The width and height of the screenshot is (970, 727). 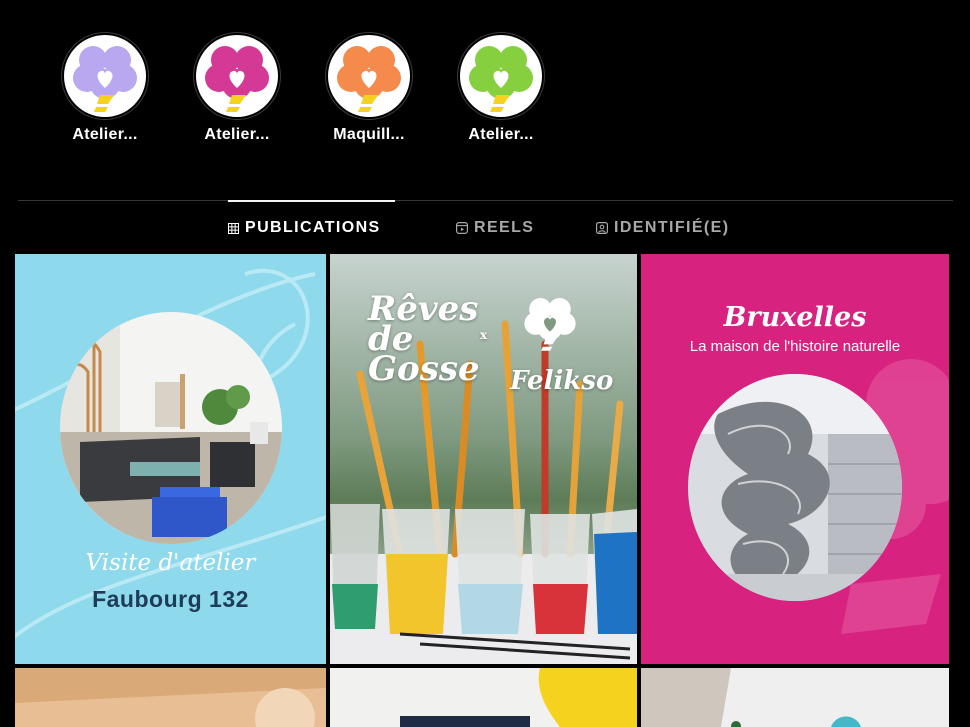 What do you see at coordinates (313, 227) in the screenshot?
I see `tab-label: PUBLICATIONS` at bounding box center [313, 227].